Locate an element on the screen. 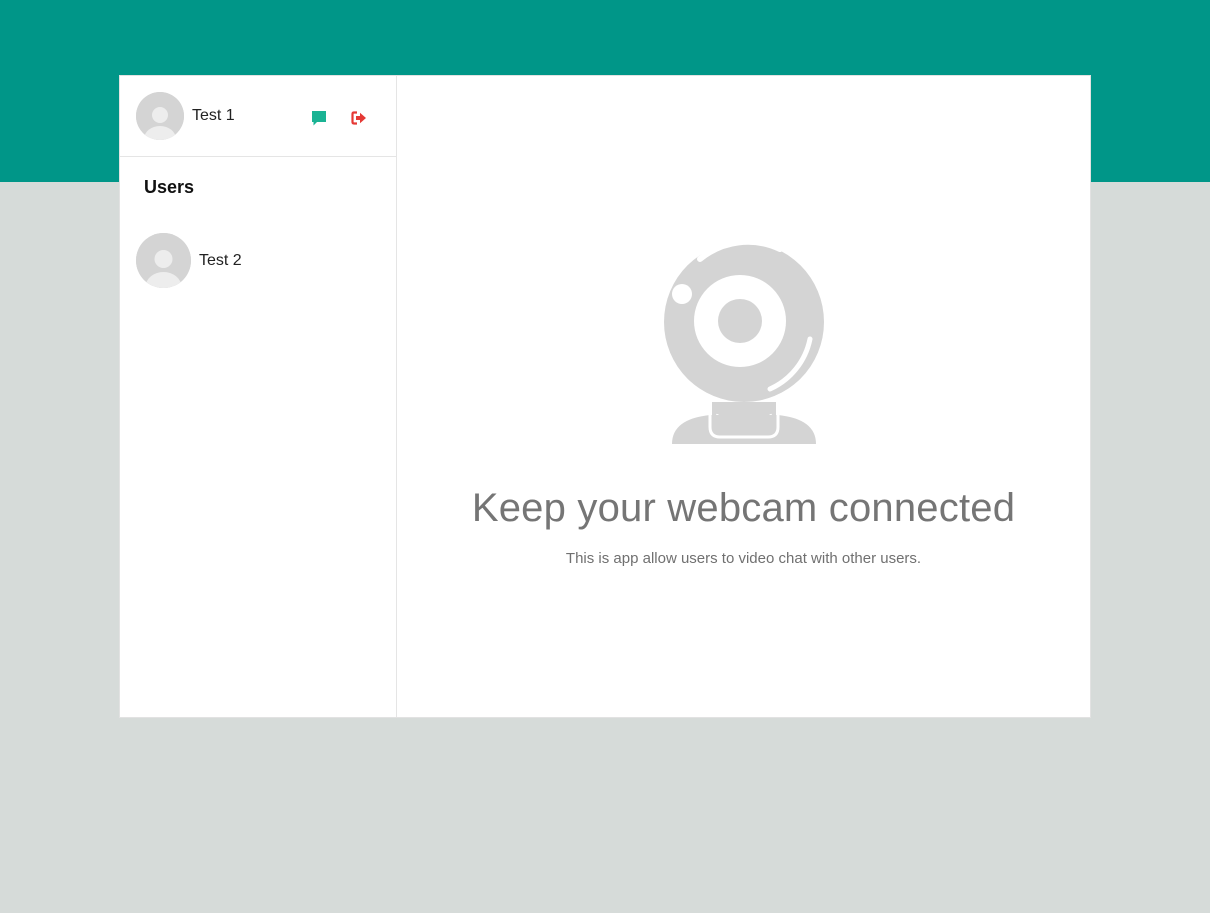 This screenshot has height=913, width=1210. sign-out-icon is located at coordinates (358, 118).